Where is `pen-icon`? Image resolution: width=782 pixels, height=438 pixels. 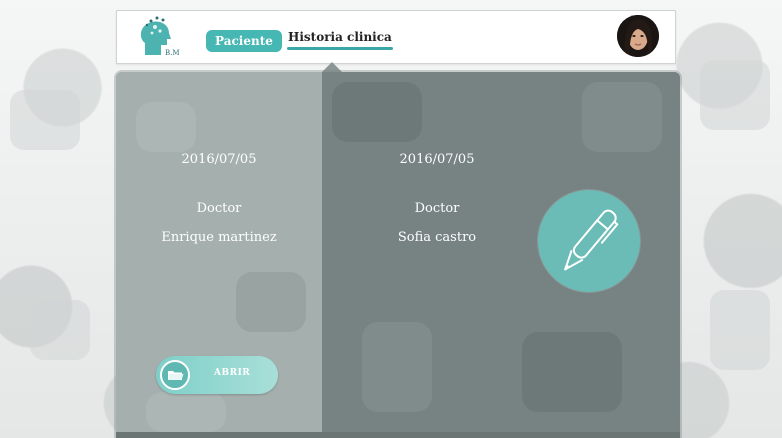 pen-icon is located at coordinates (591, 240).